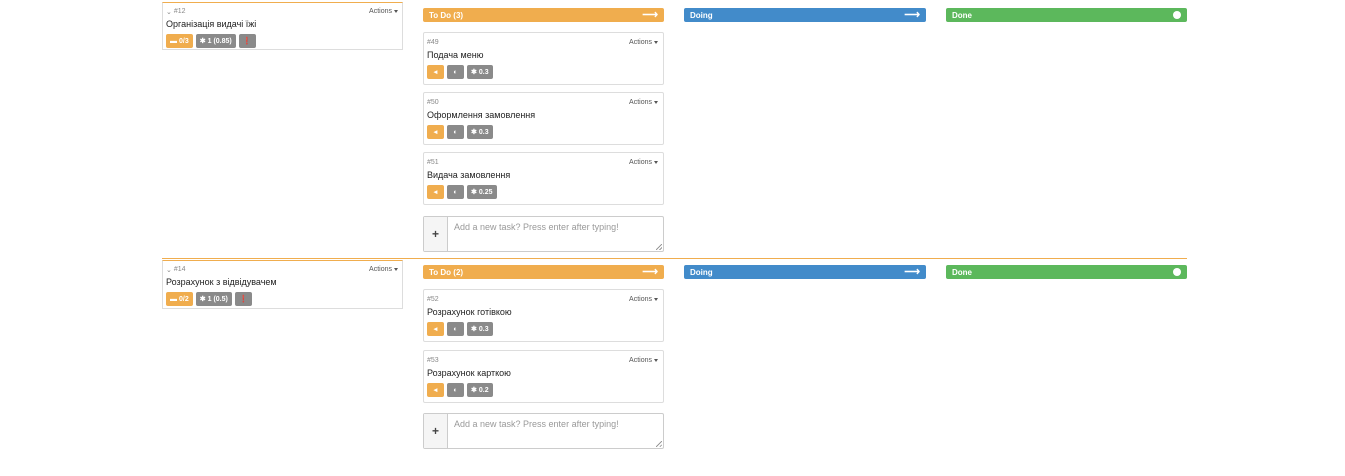 This screenshot has height=476, width=1345. Describe the element at coordinates (469, 312) in the screenshot. I see `task-title: Розрахунок готівкою` at that location.